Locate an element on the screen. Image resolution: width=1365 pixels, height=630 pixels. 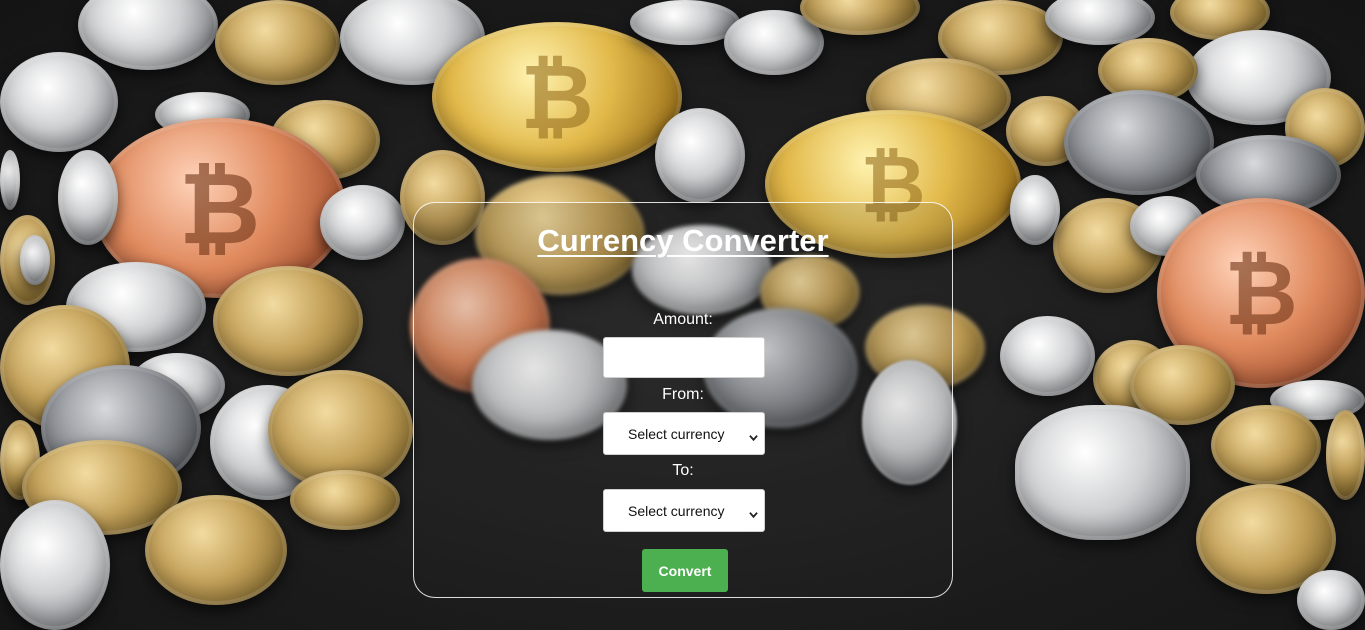
coin-image: ₿ is located at coordinates (557, 97).